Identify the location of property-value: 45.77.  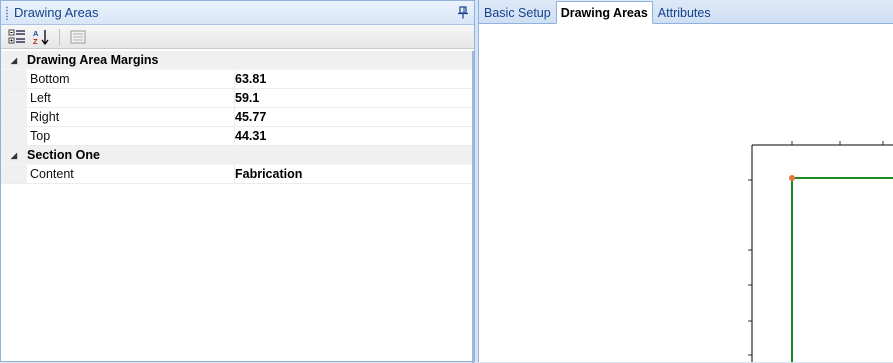
(250, 117).